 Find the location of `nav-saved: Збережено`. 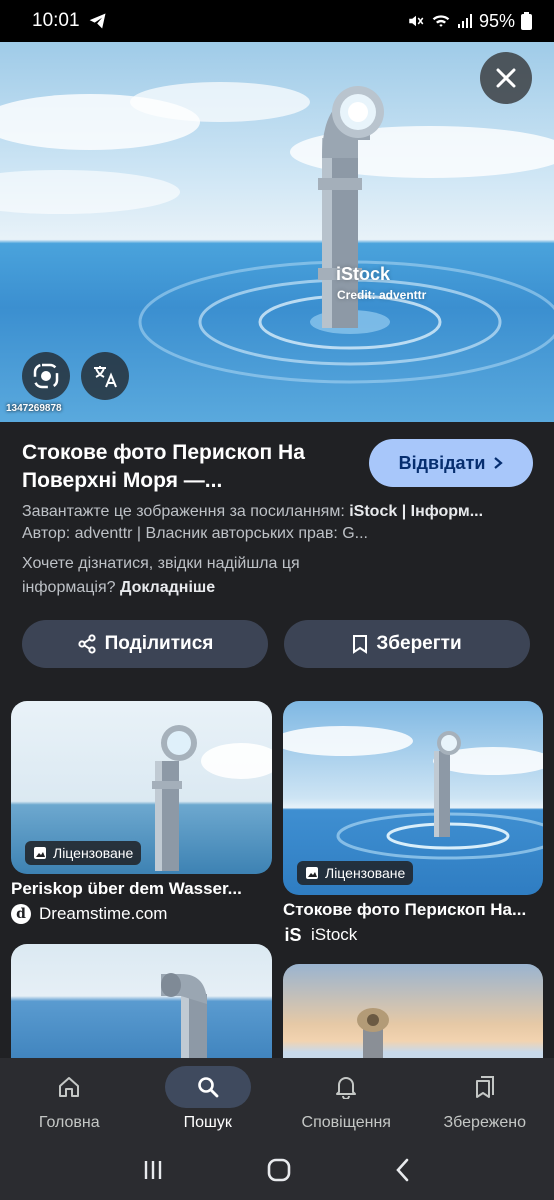

nav-saved: Збережено is located at coordinates (485, 1099).